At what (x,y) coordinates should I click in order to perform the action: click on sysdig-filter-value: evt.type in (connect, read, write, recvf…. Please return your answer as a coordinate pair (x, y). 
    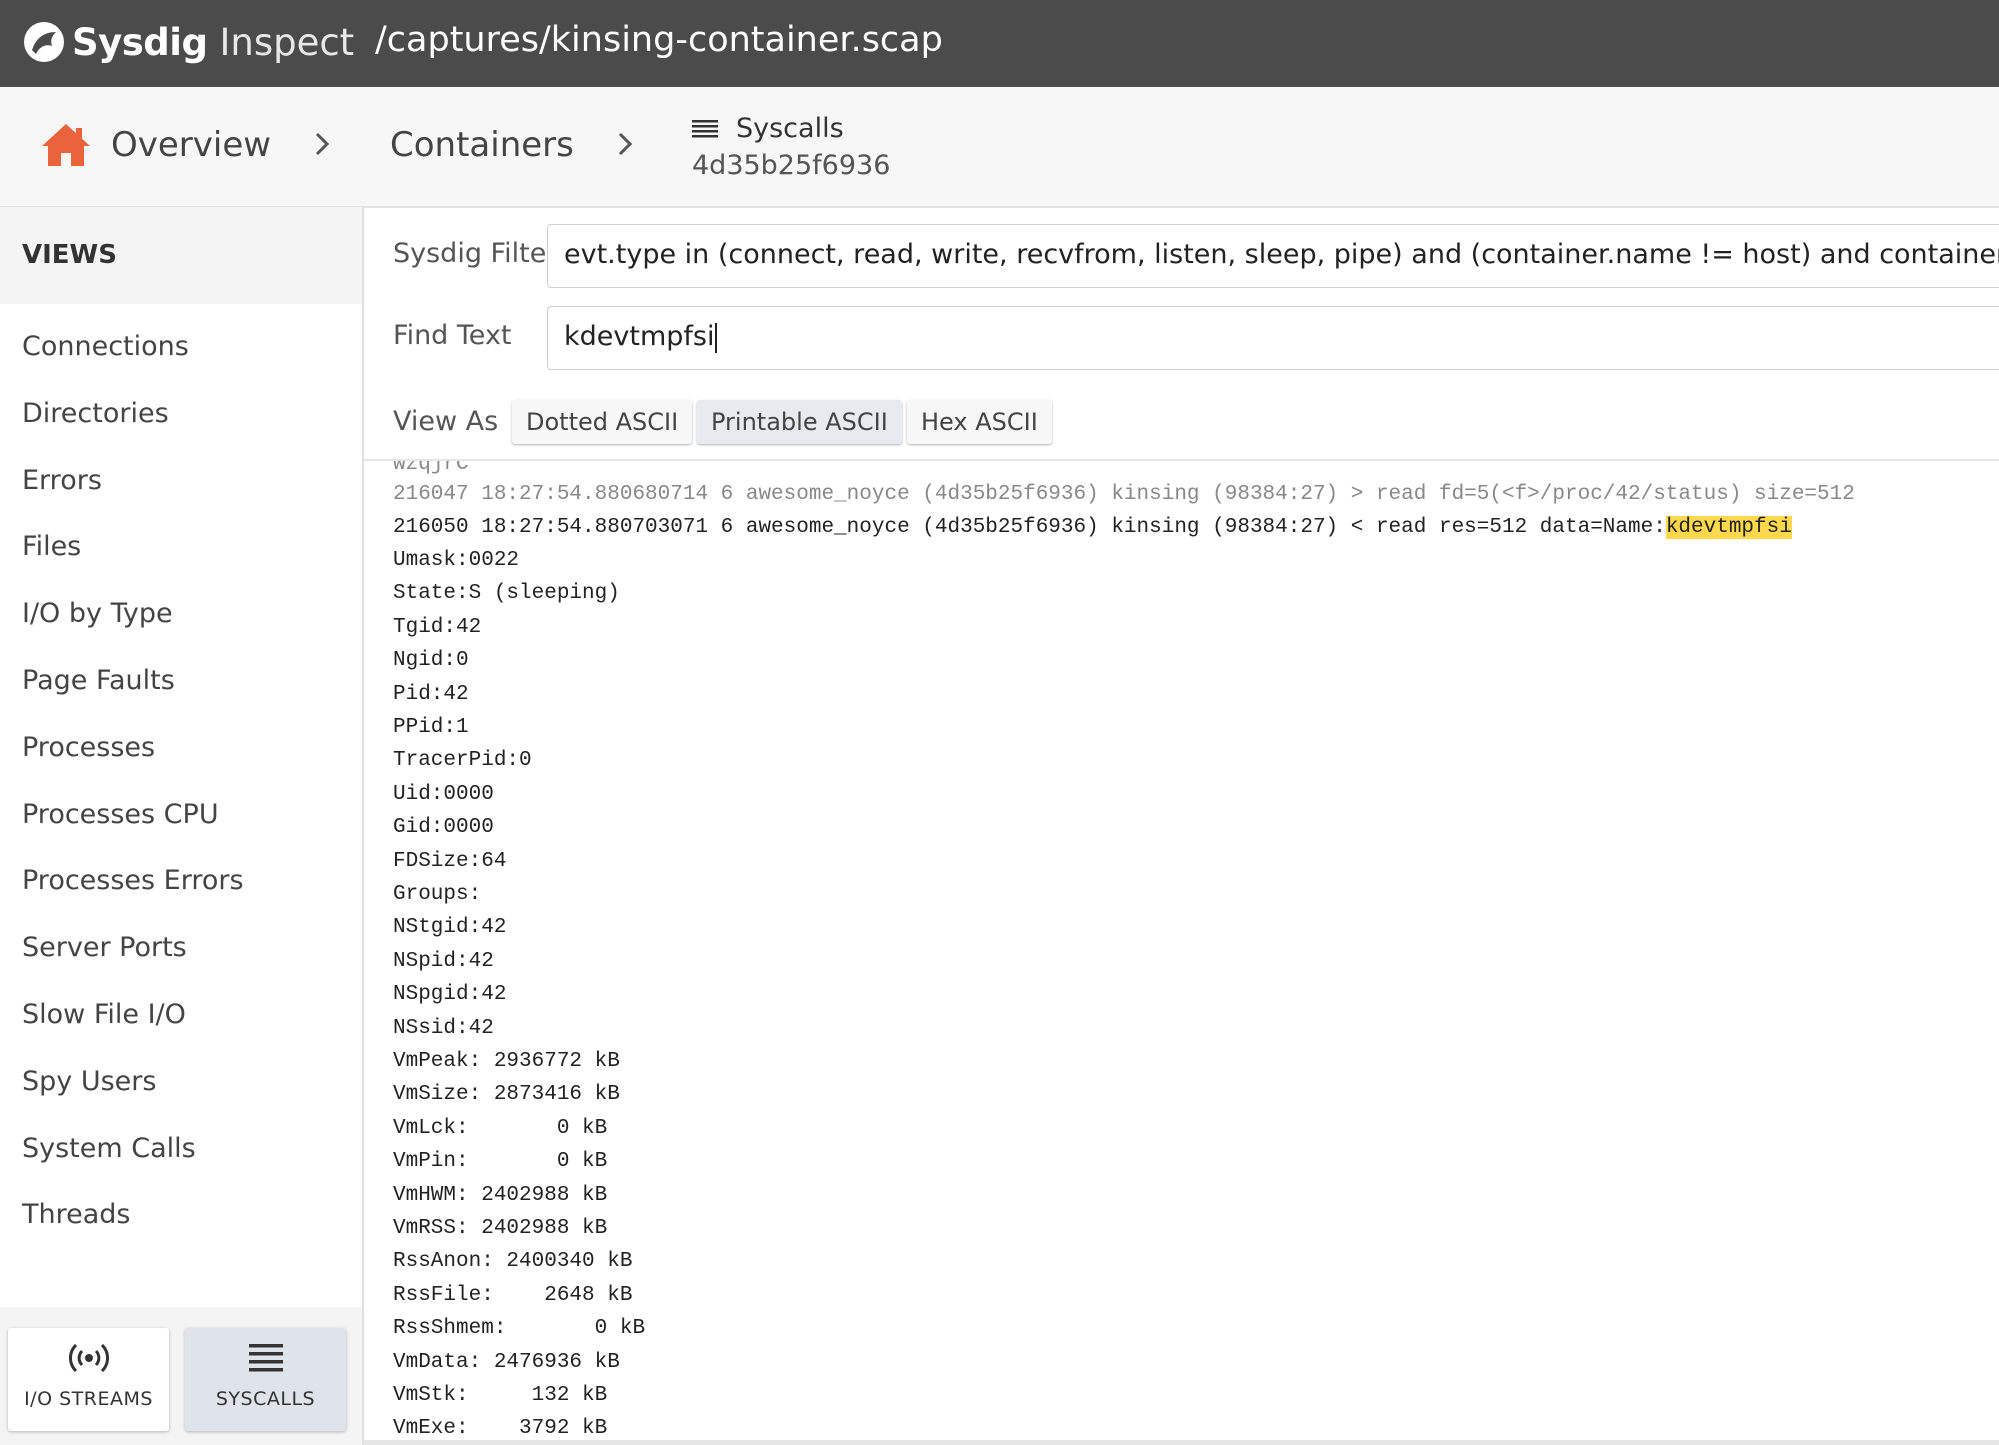
    Looking at the image, I should click on (1281, 254).